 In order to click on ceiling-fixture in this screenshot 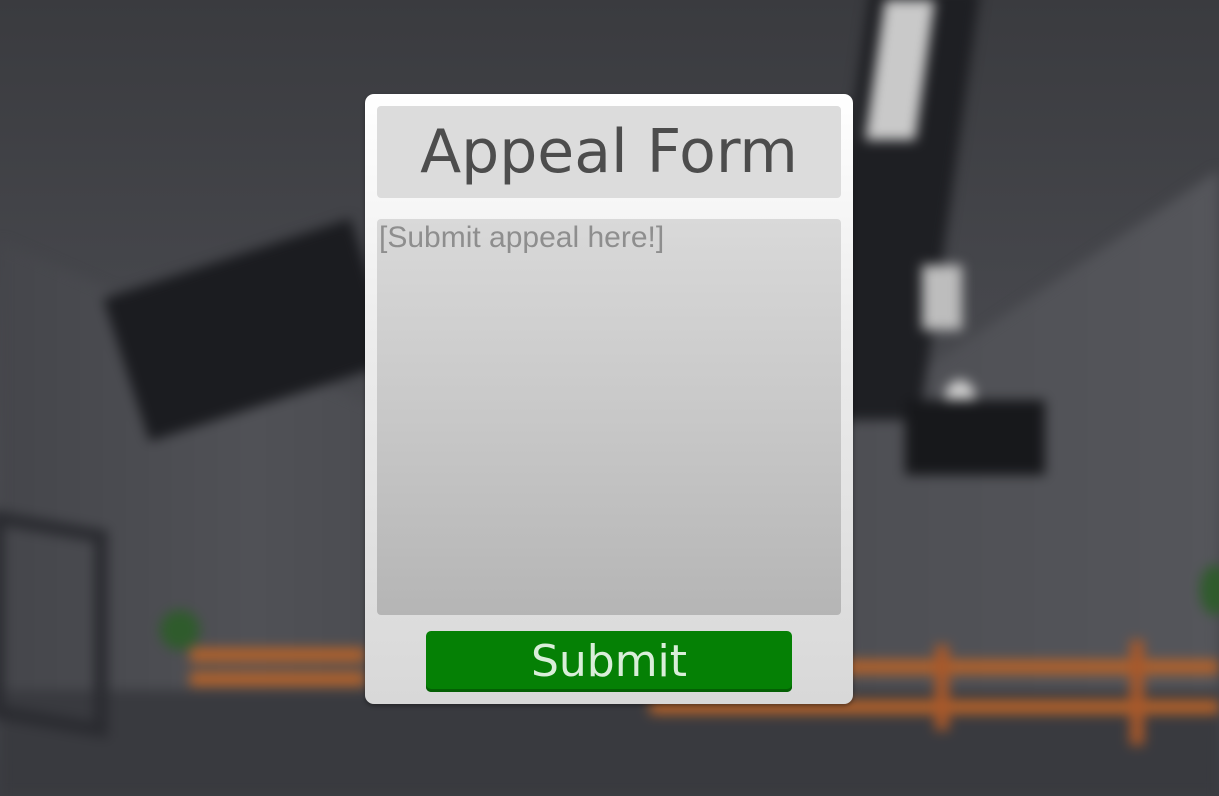, I will do `click(975, 437)`.